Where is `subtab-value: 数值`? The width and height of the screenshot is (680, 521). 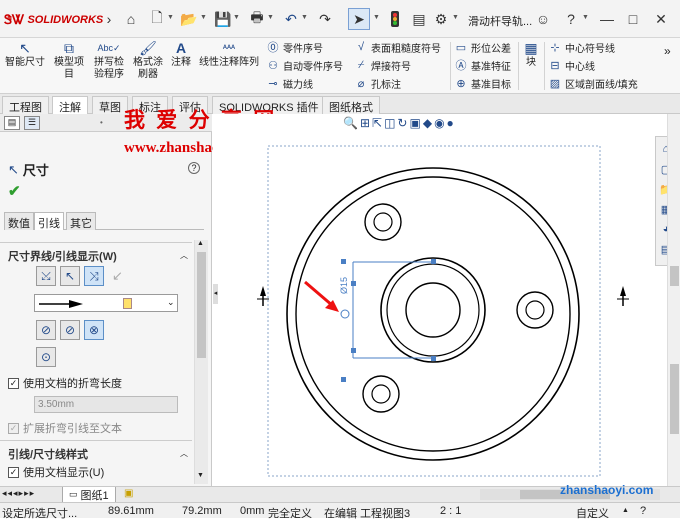
subtab-value: 数值 is located at coordinates (19, 221).